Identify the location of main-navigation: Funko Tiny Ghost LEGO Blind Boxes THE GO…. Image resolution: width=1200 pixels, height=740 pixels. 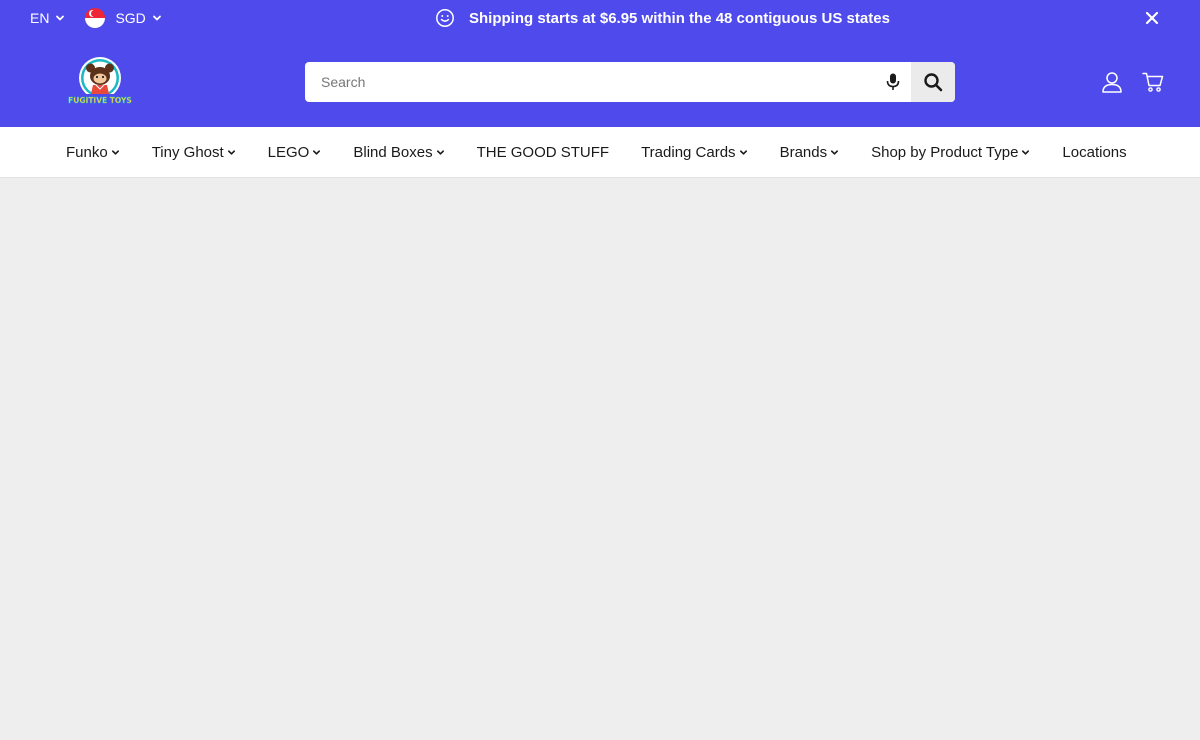
(600, 152).